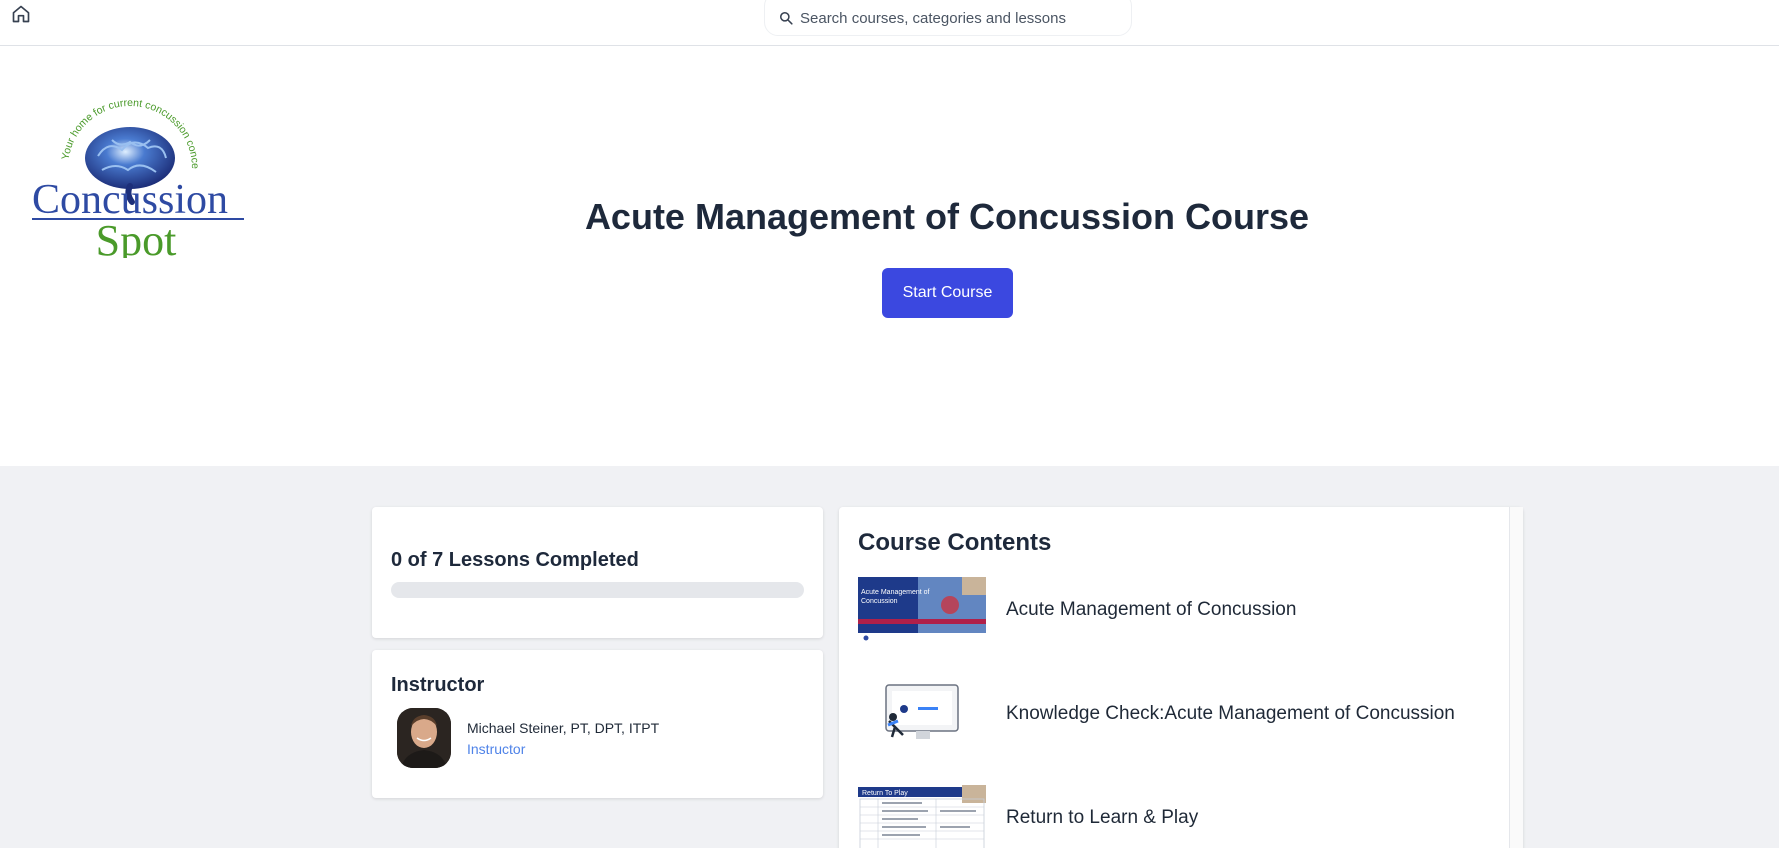 This screenshot has width=1779, height=848. Describe the element at coordinates (597, 590) in the screenshot. I see `progress-bar` at that location.